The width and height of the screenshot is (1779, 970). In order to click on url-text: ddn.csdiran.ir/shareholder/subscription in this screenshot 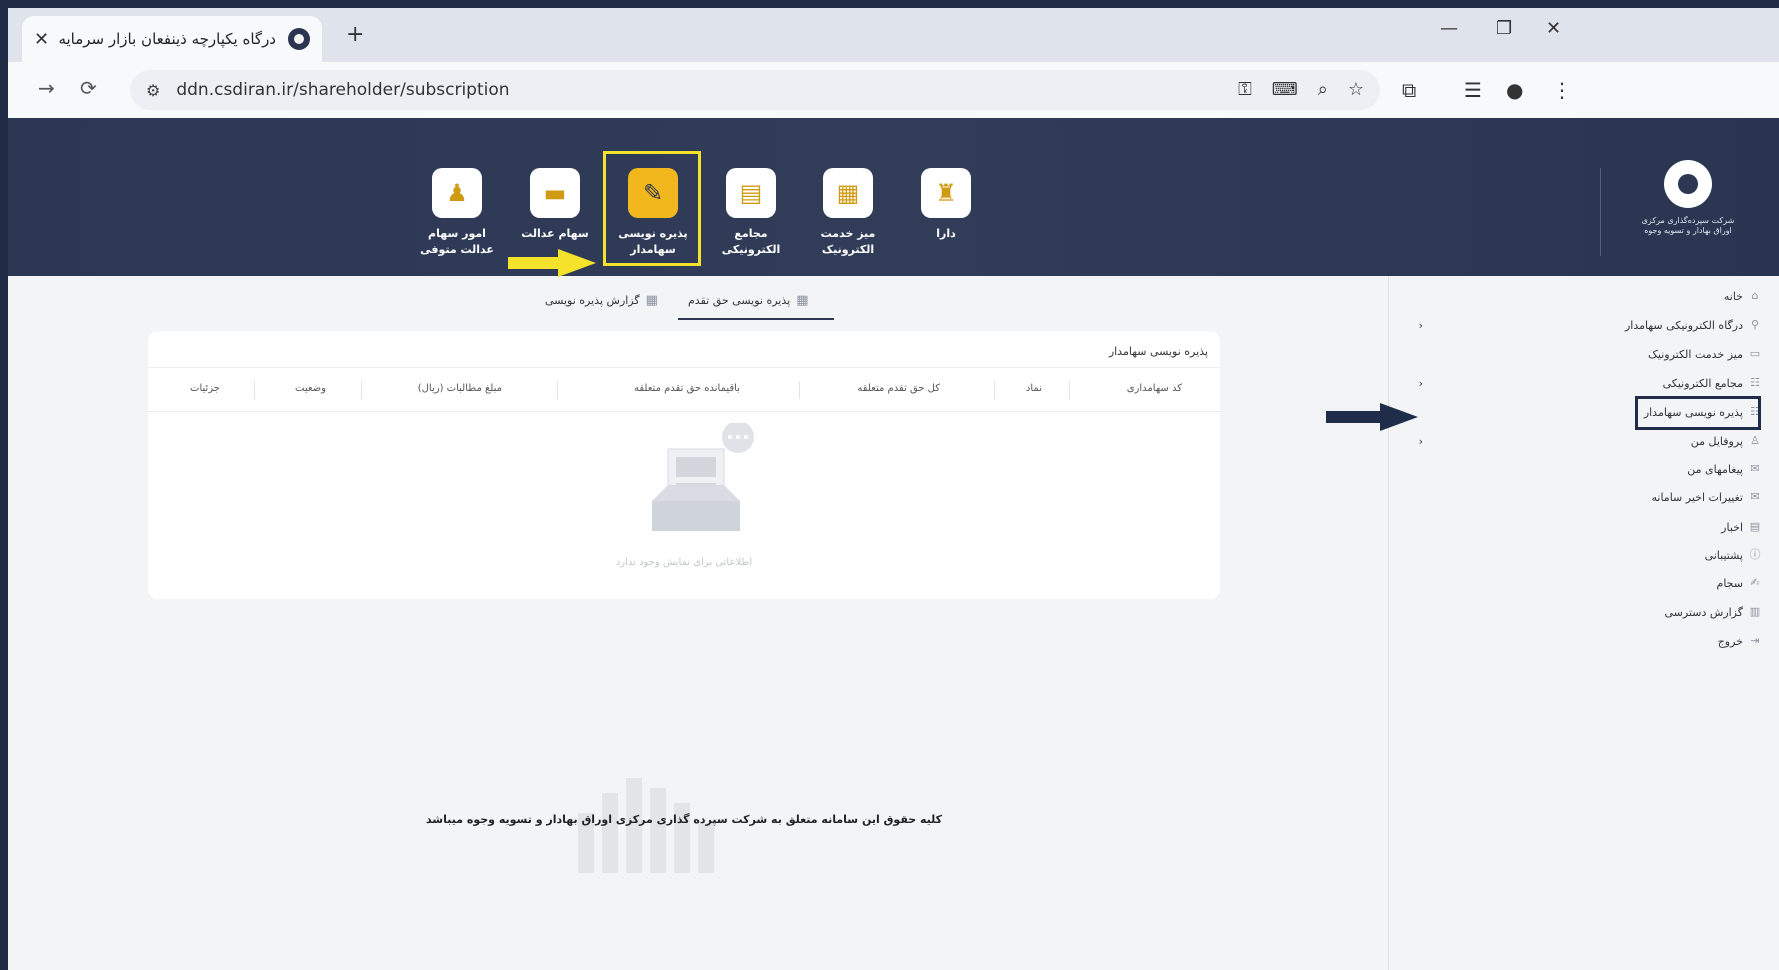, I will do `click(342, 90)`.